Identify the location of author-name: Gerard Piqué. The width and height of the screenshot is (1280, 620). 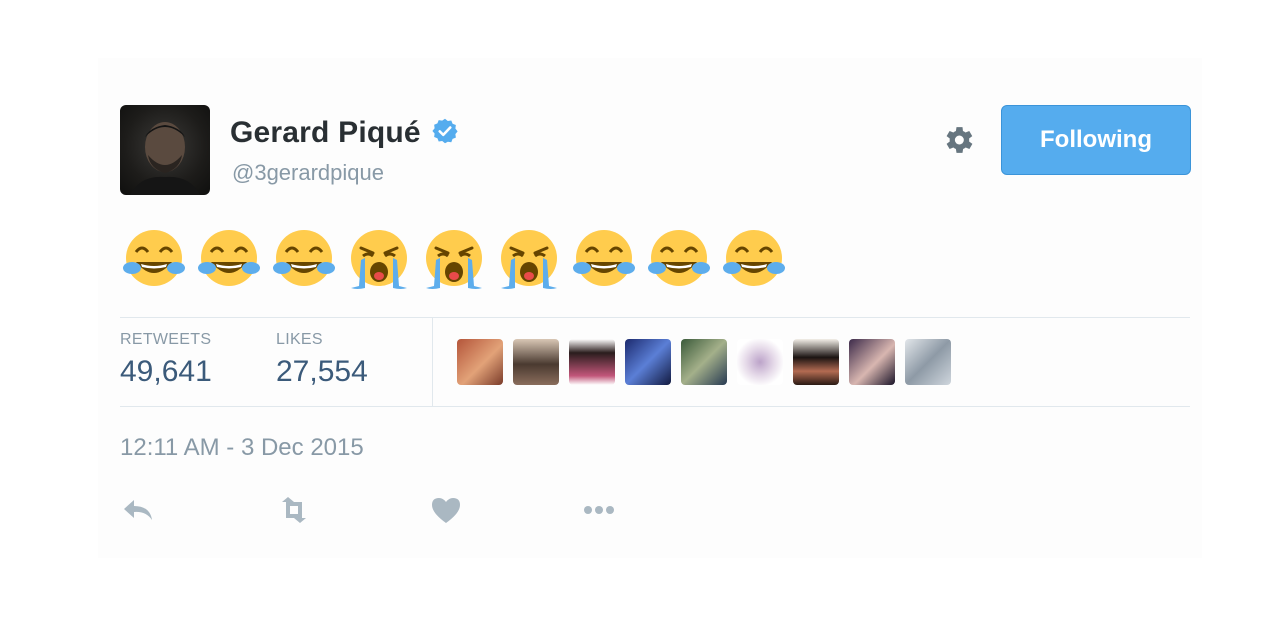
(325, 133).